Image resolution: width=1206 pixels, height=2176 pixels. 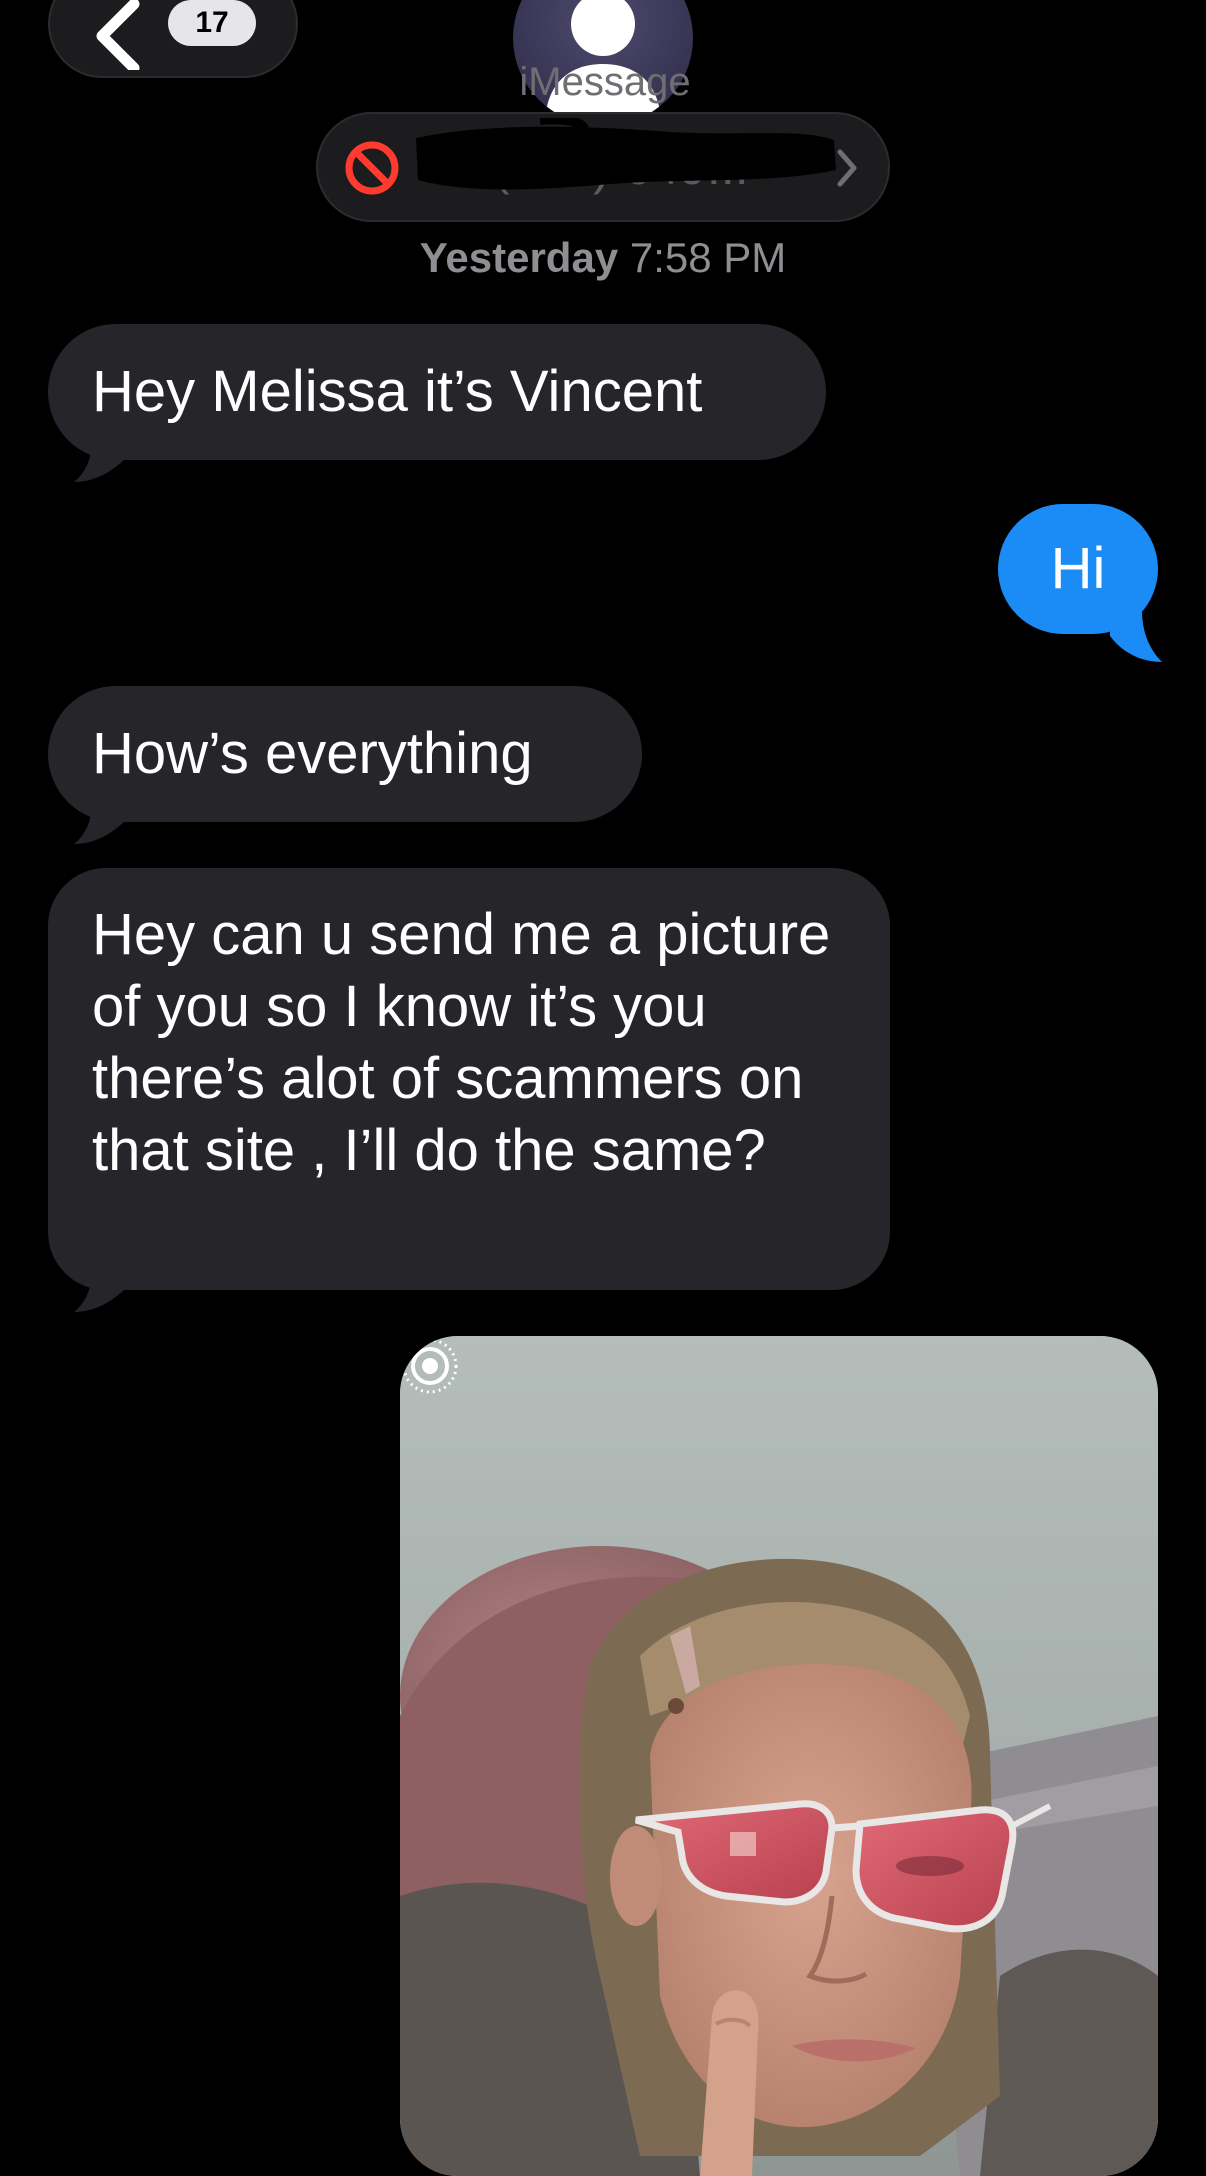 I want to click on message-text: How’s everything, so click(x=312, y=753).